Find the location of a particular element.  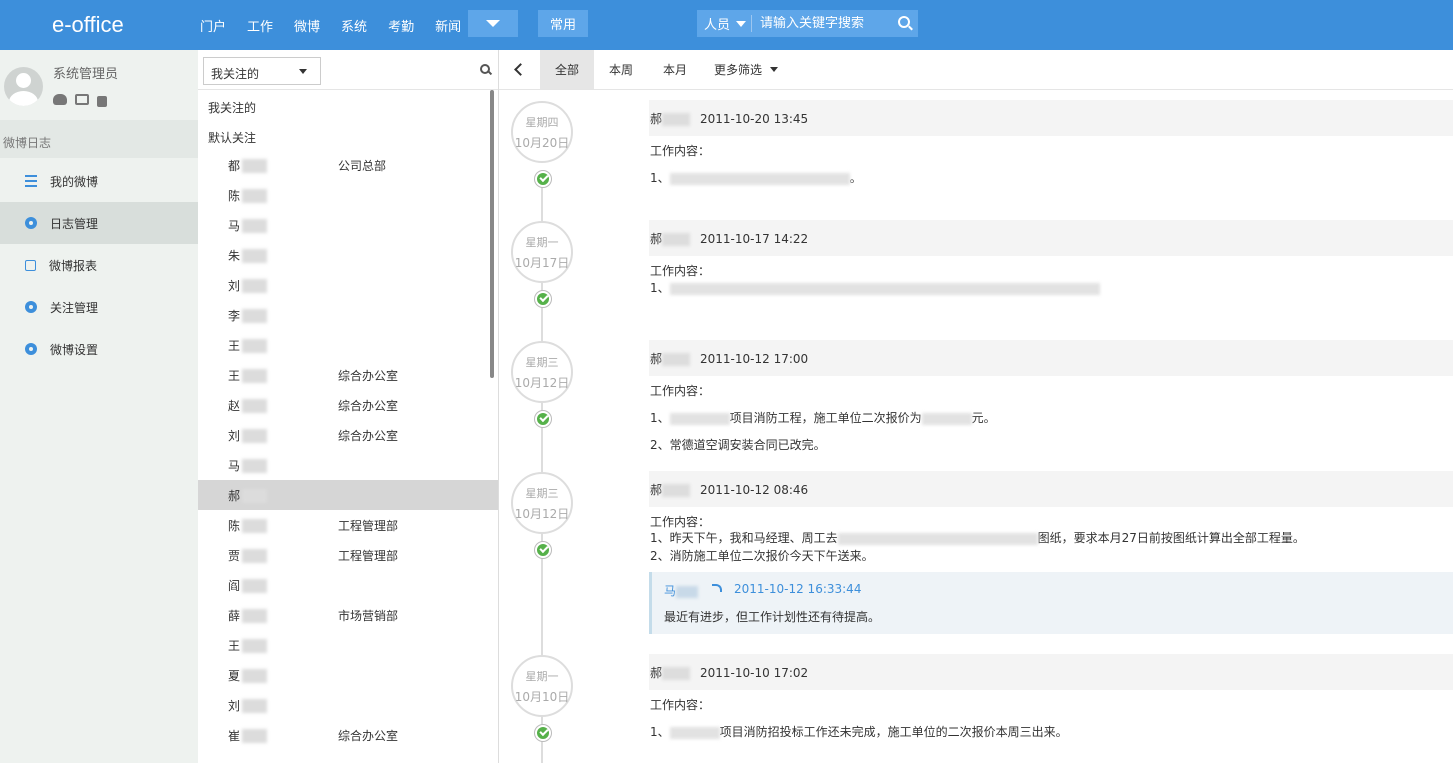

avatar is located at coordinates (23, 86).